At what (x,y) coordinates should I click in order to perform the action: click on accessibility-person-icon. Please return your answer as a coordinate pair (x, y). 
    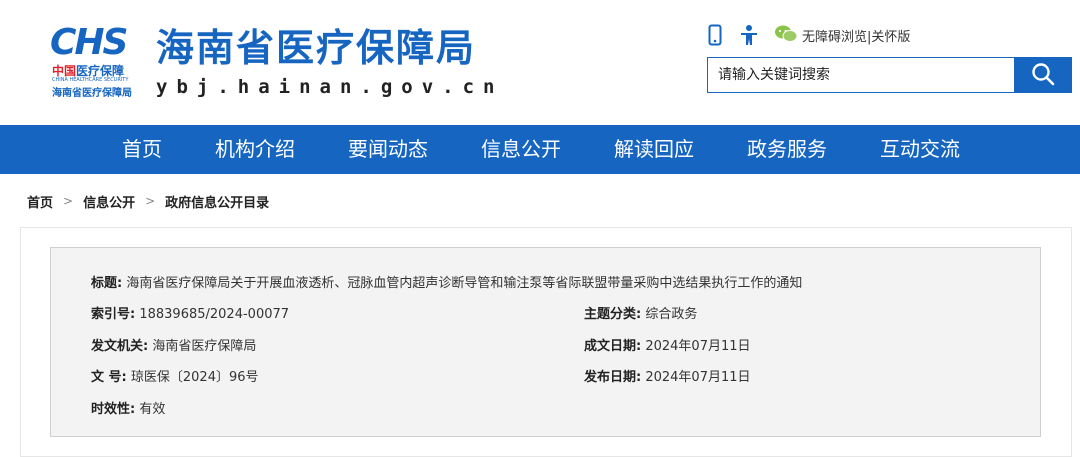
    Looking at the image, I should click on (749, 35).